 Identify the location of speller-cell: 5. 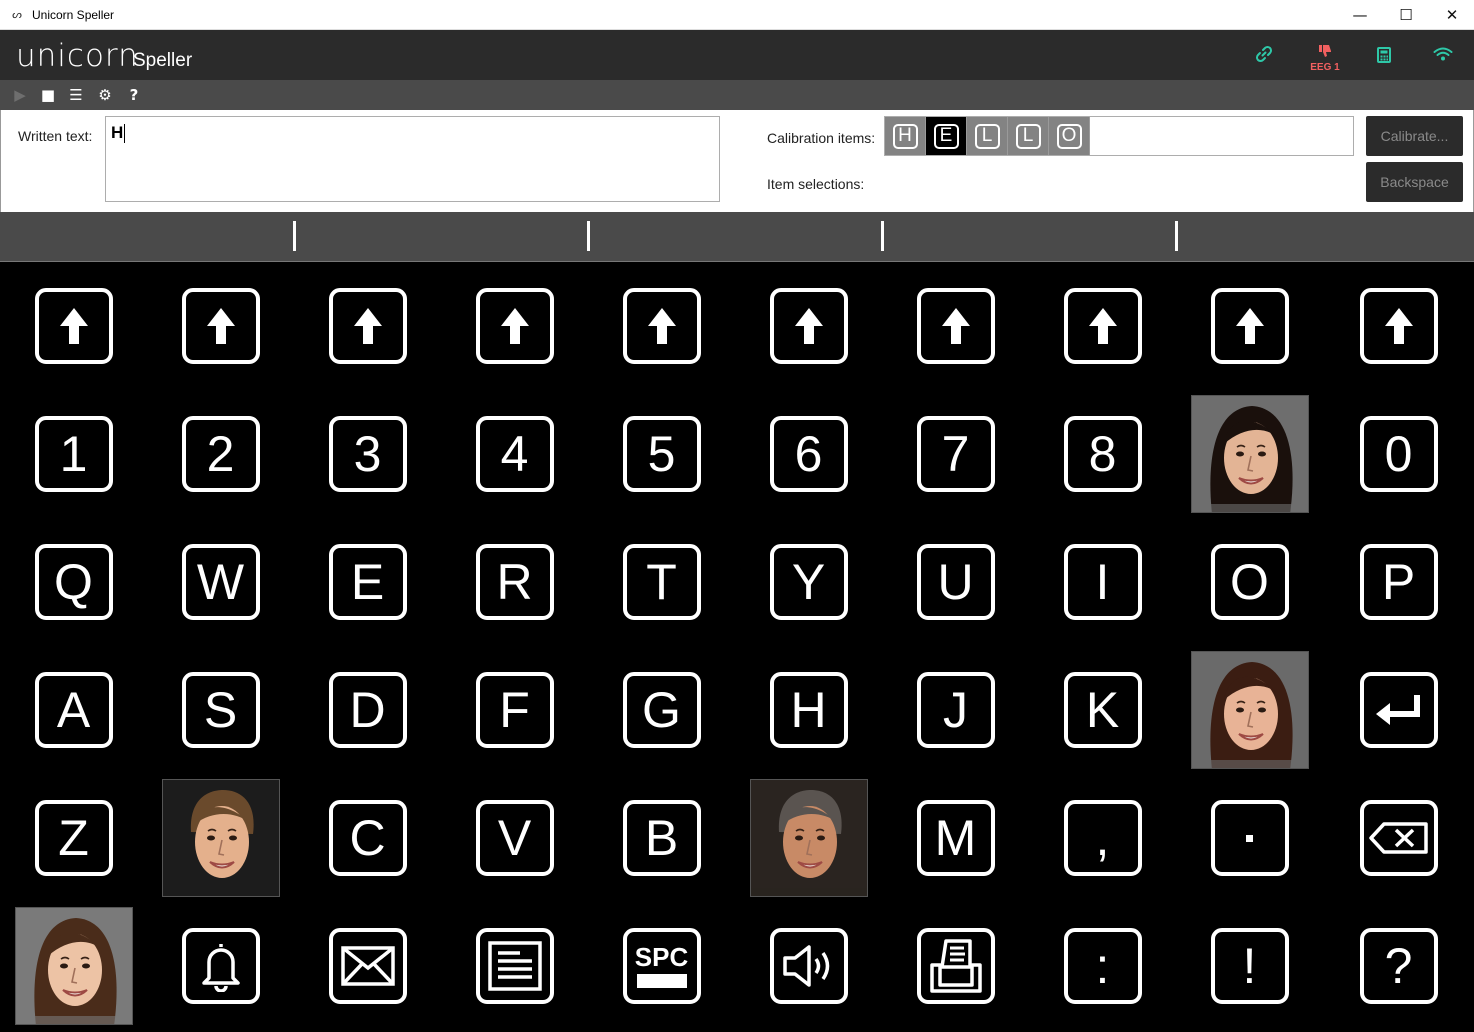
(661, 454).